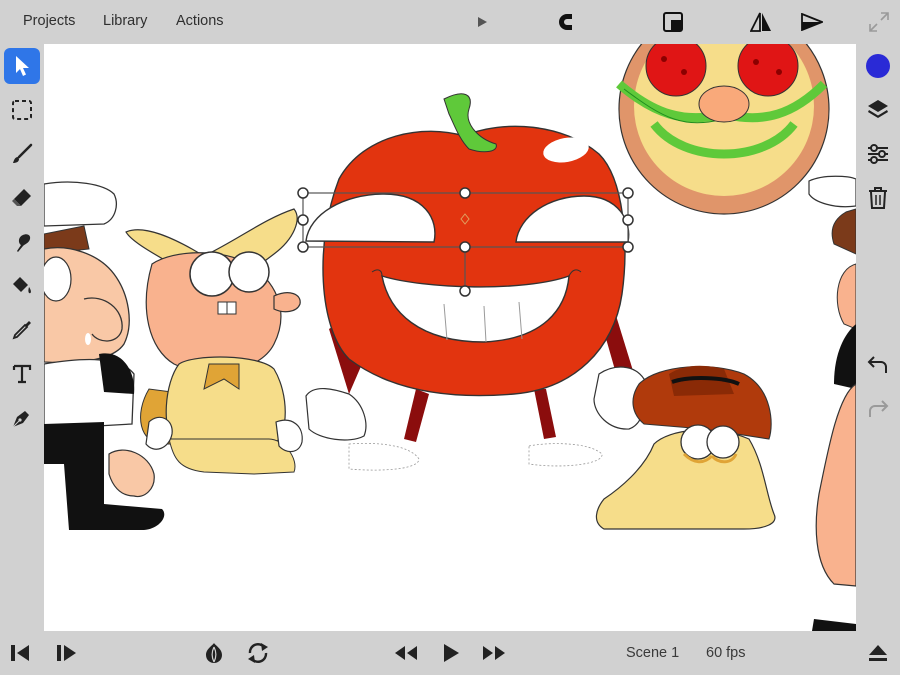 This screenshot has height=675, width=900. What do you see at coordinates (494, 653) in the screenshot?
I see `fast-forward-icon` at bounding box center [494, 653].